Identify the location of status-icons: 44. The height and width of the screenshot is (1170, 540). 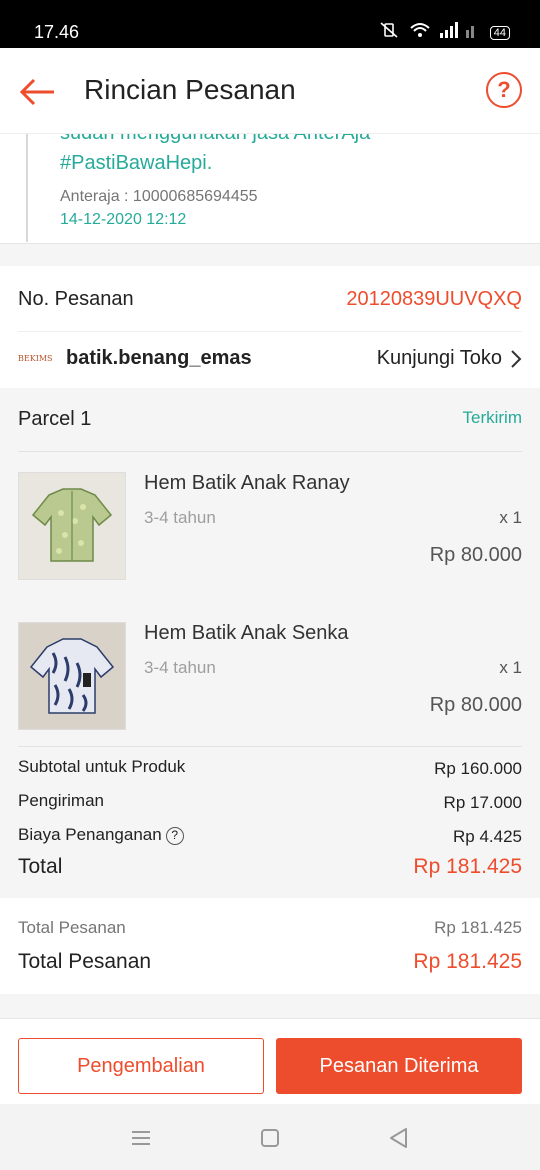
(444, 32).